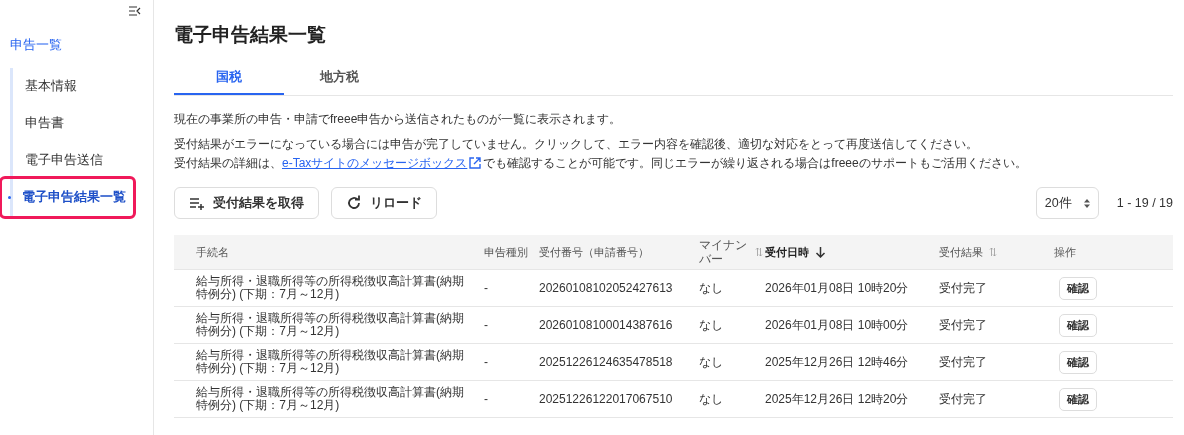 The width and height of the screenshot is (1184, 435). What do you see at coordinates (246, 203) in the screenshot?
I see `fetch-results-button: 受付結果を取得` at bounding box center [246, 203].